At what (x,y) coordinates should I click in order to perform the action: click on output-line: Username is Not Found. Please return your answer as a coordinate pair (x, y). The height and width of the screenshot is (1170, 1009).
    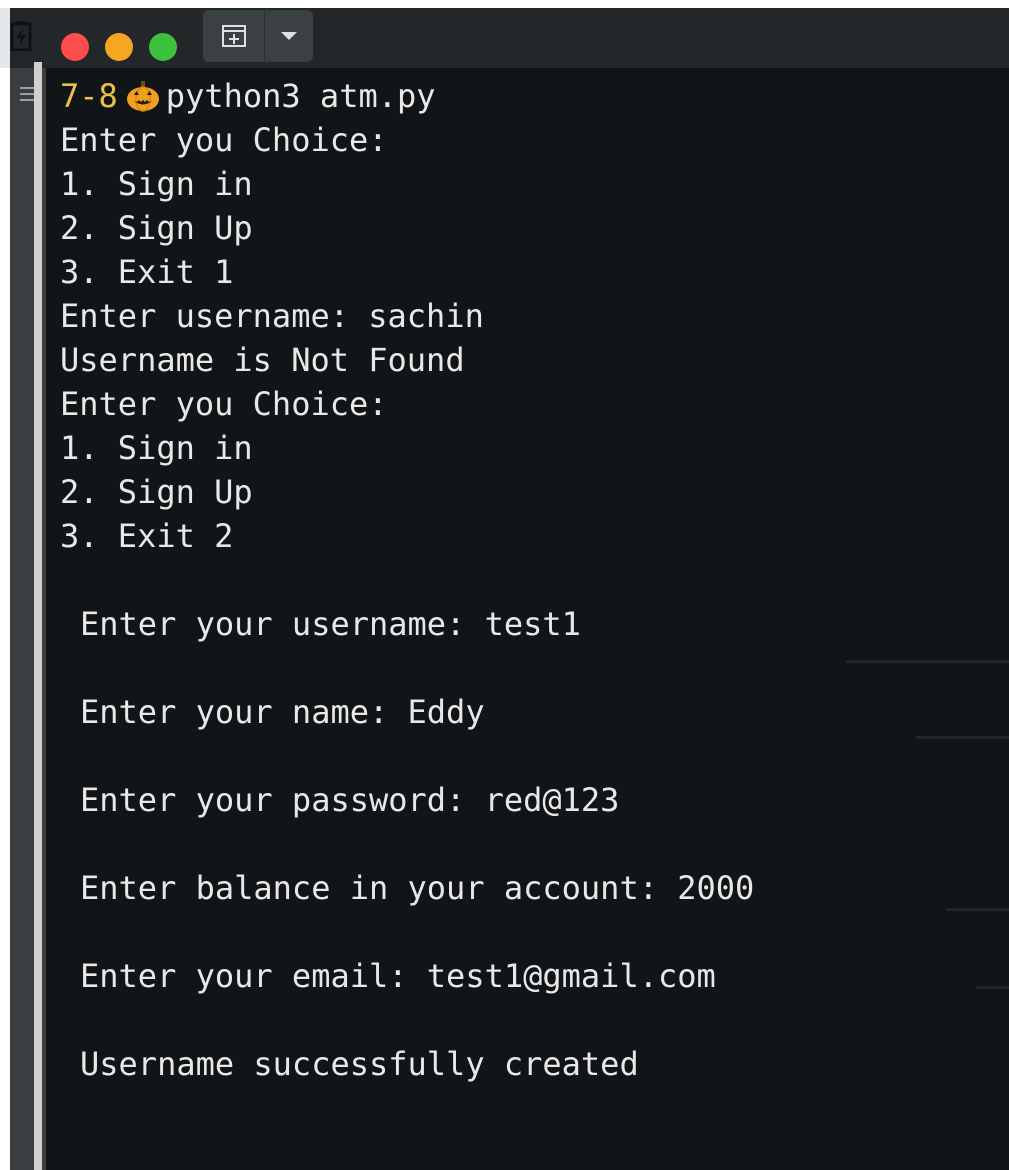
    Looking at the image, I should click on (262, 360).